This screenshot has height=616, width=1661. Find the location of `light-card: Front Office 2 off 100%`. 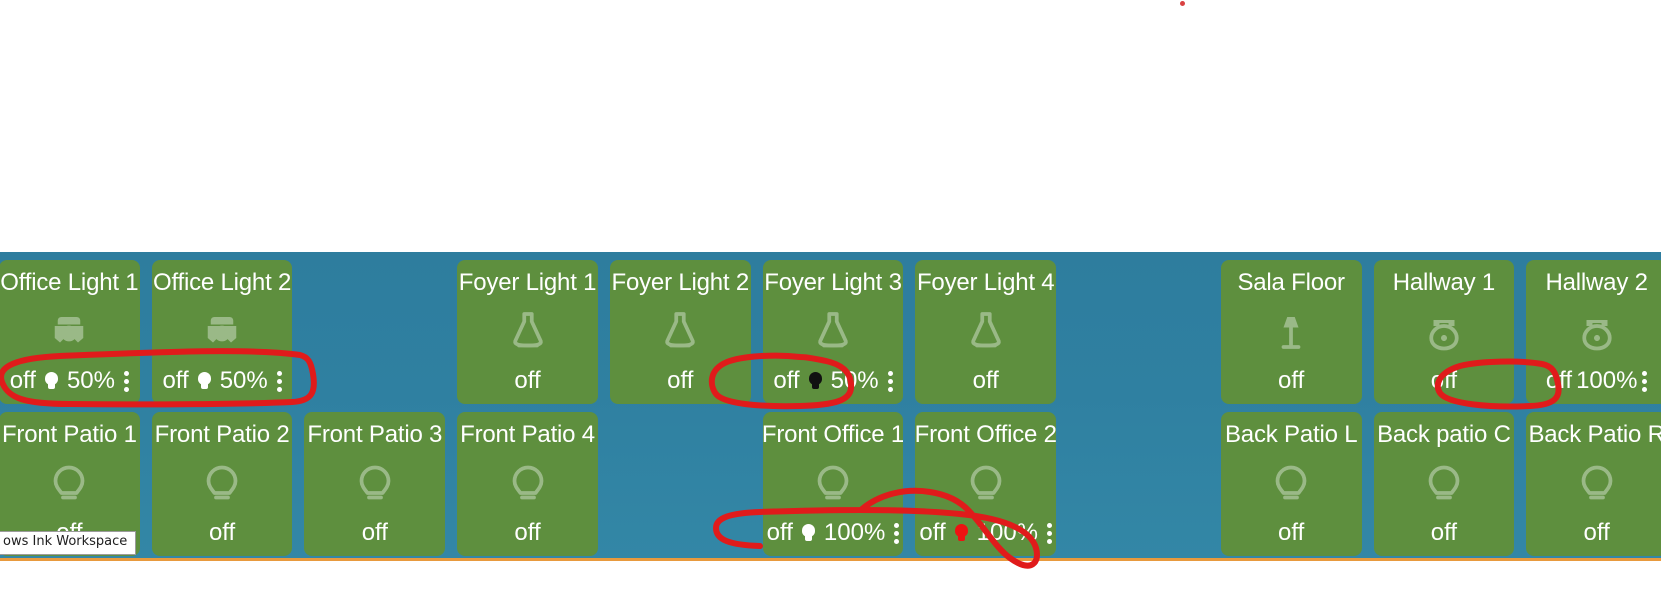

light-card: Front Office 2 off 100% is located at coordinates (986, 484).